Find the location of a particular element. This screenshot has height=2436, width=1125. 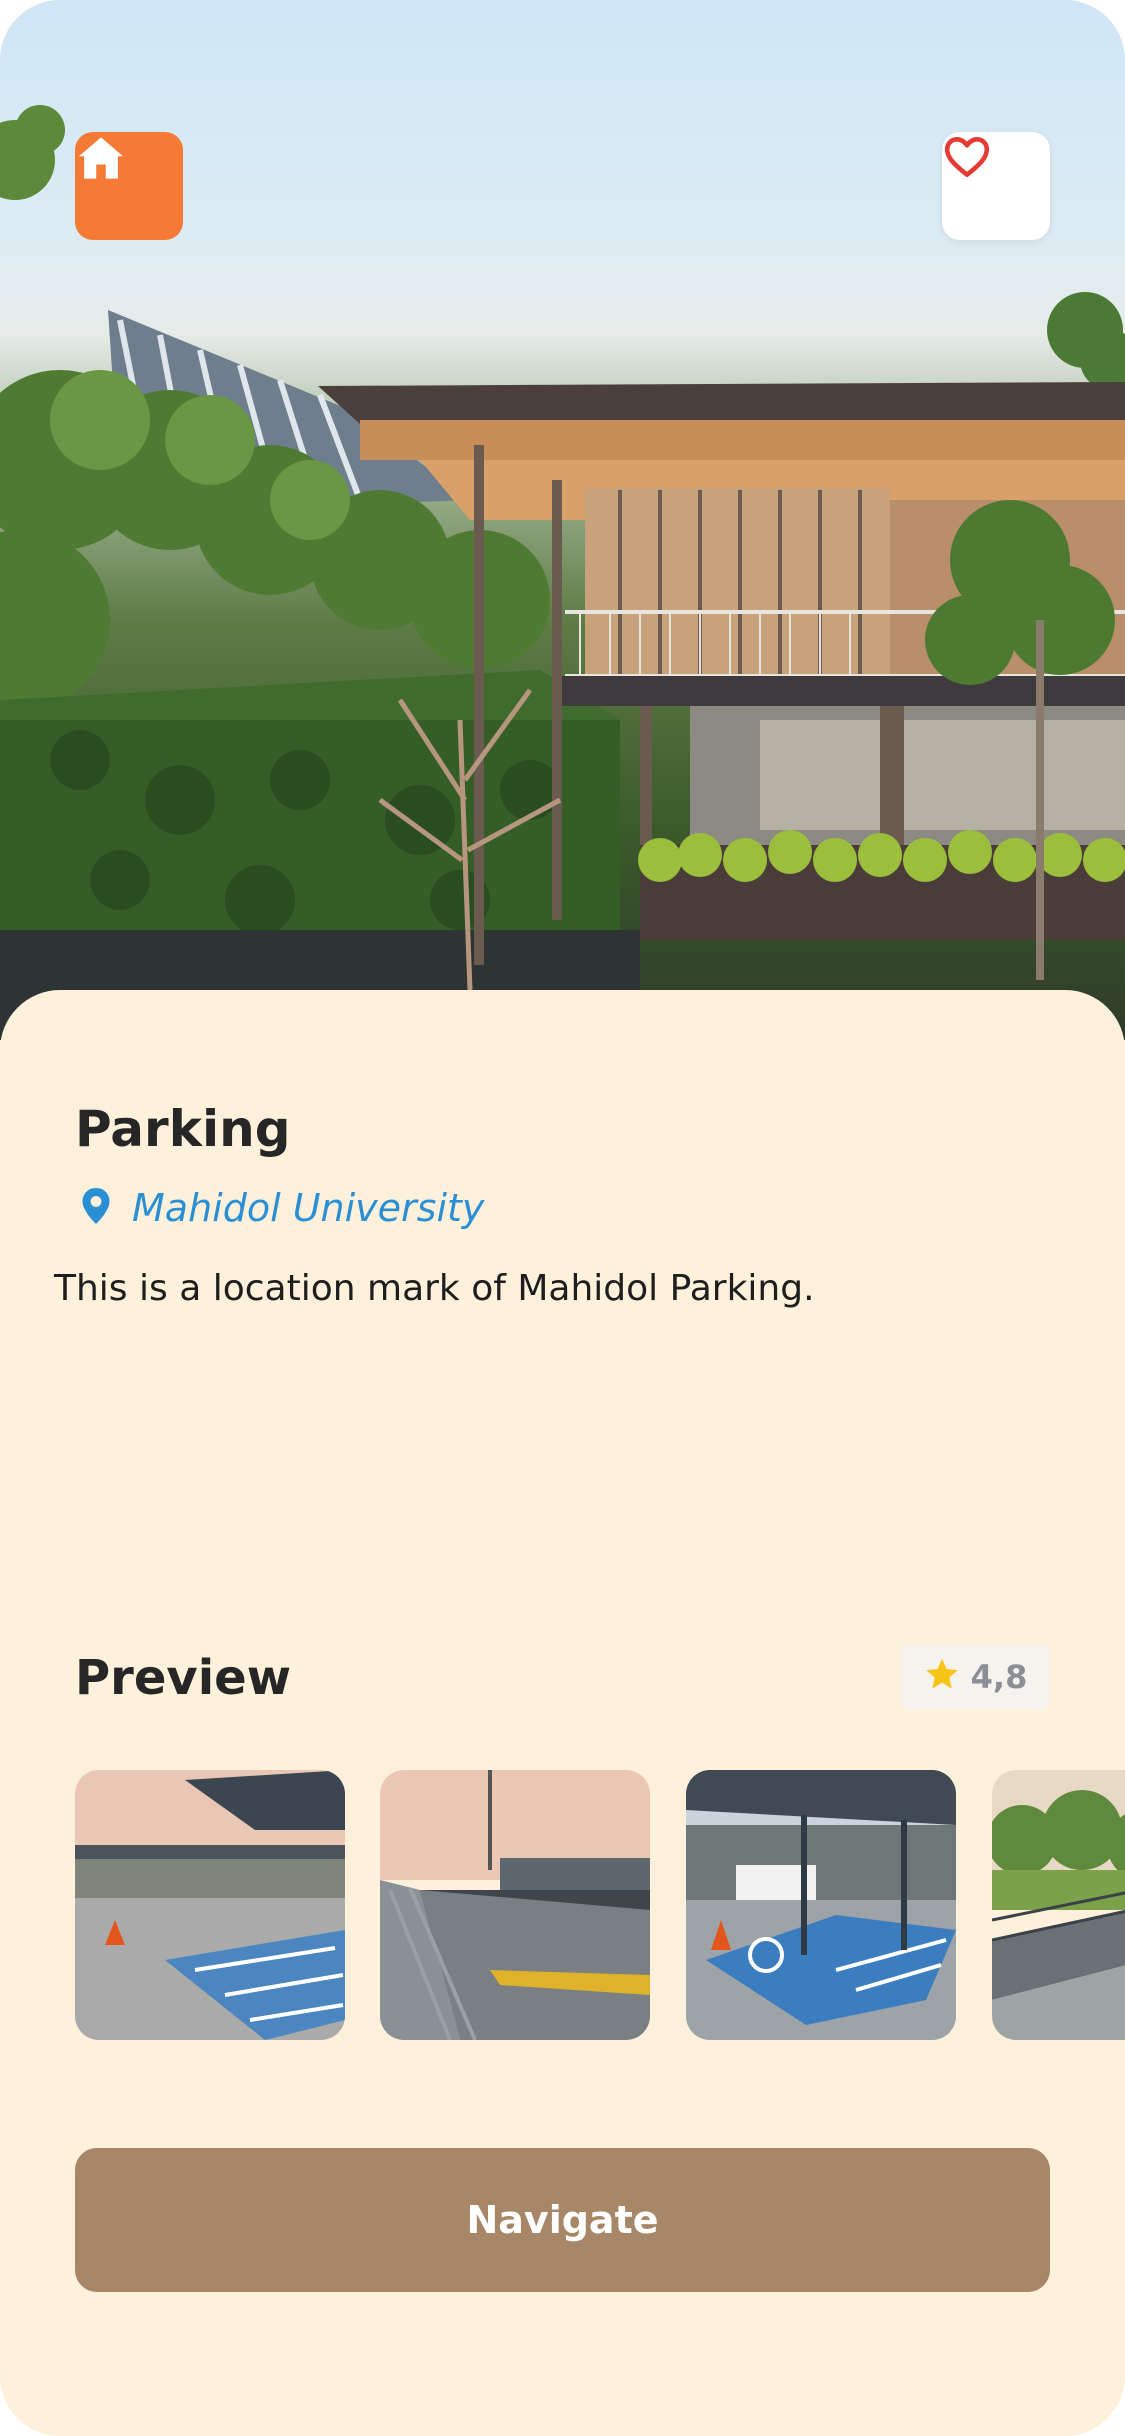

location-pin-icon is located at coordinates (96, 1208).